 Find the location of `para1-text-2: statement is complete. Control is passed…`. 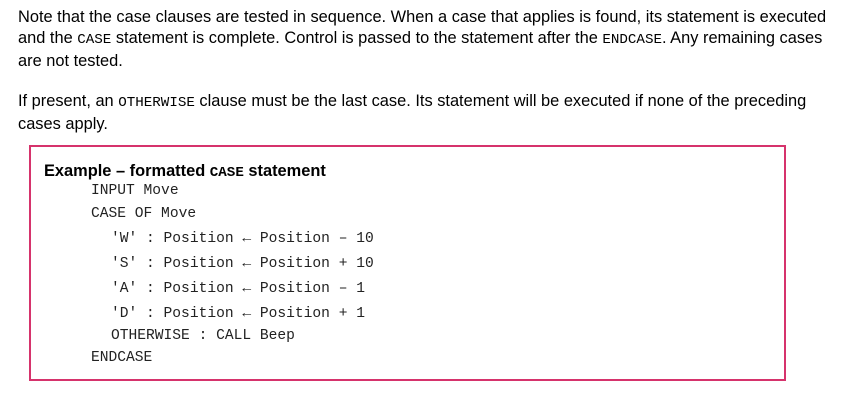

para1-text-2: statement is complete. Control is passed… is located at coordinates (357, 38).